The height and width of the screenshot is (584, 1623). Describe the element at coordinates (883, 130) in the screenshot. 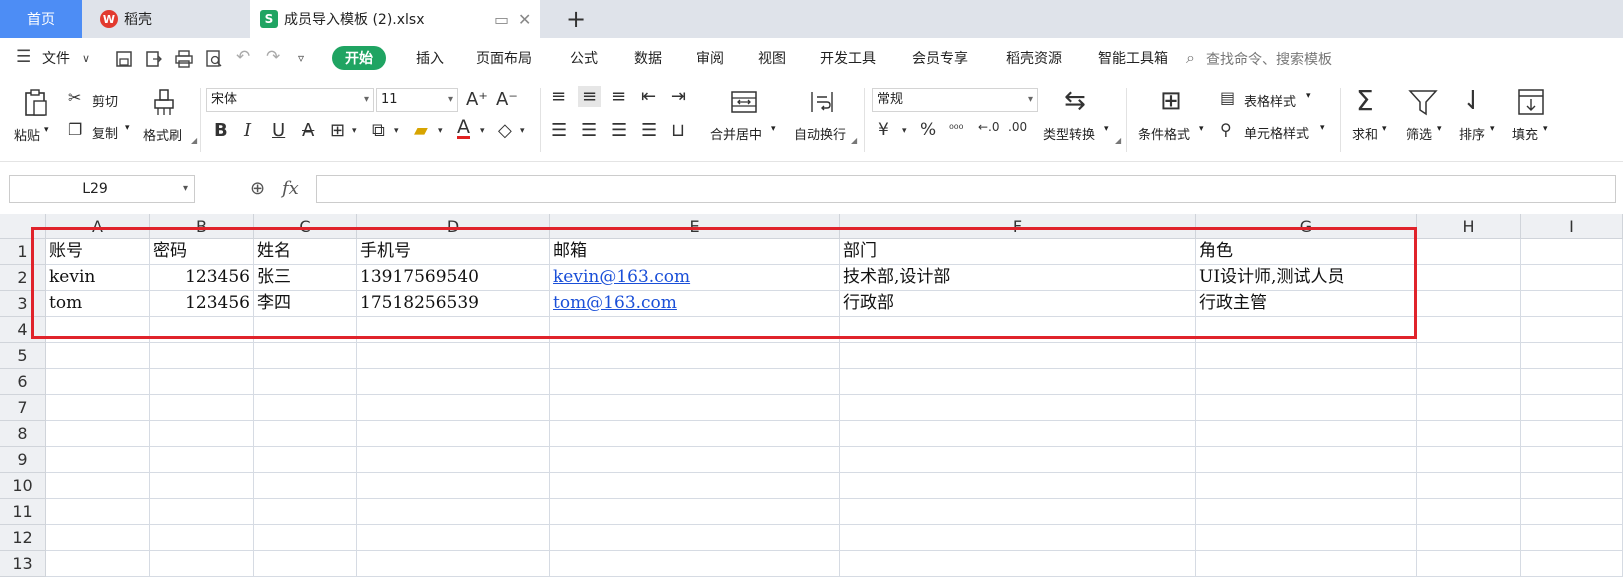

I see `currency-icon: ¥` at that location.